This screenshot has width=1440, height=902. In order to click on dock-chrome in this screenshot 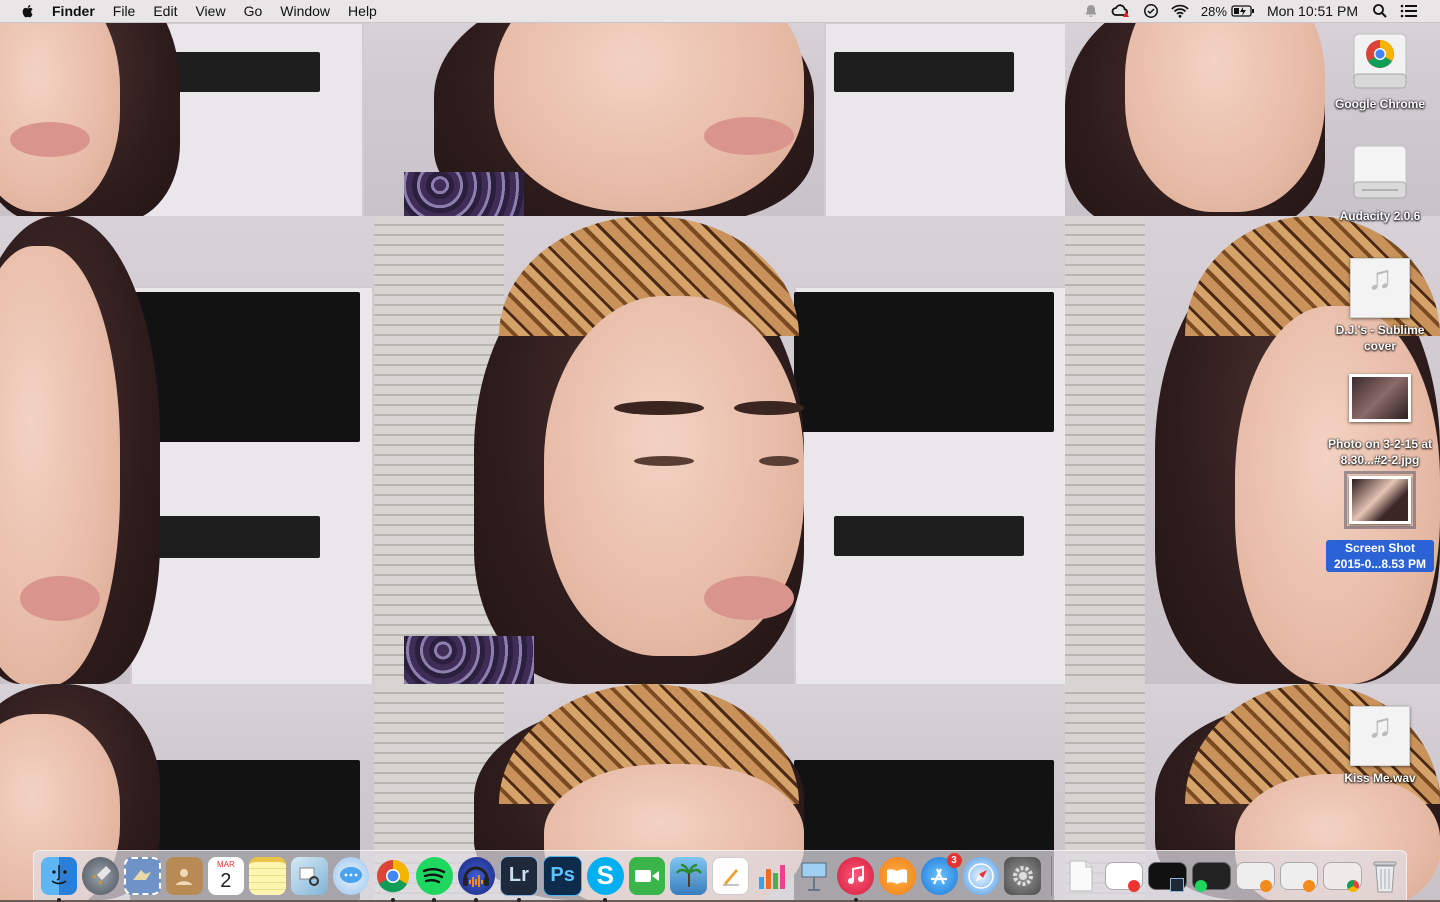, I will do `click(392, 879)`.